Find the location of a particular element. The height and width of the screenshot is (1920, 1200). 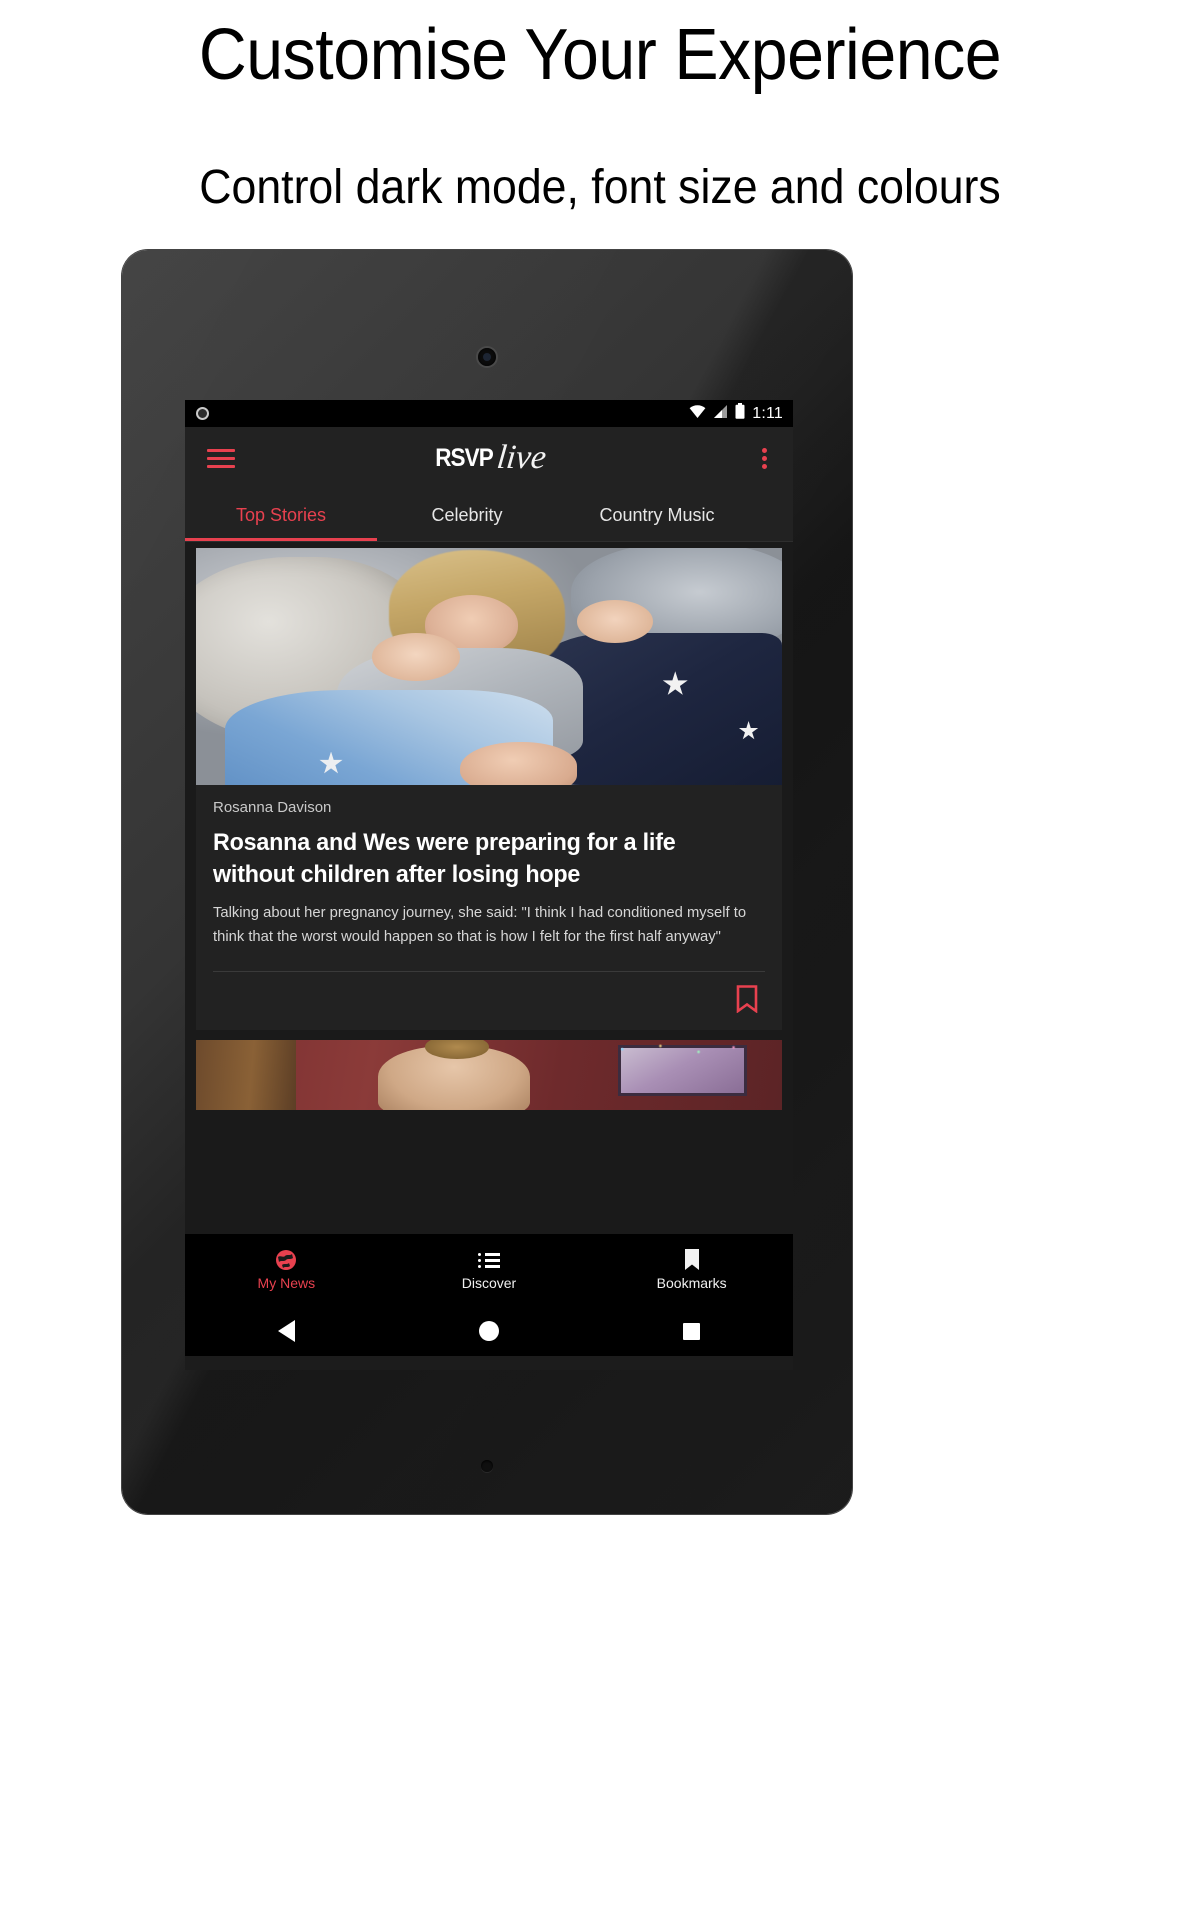

status-bar-clock: 1:11 is located at coordinates (767, 413).